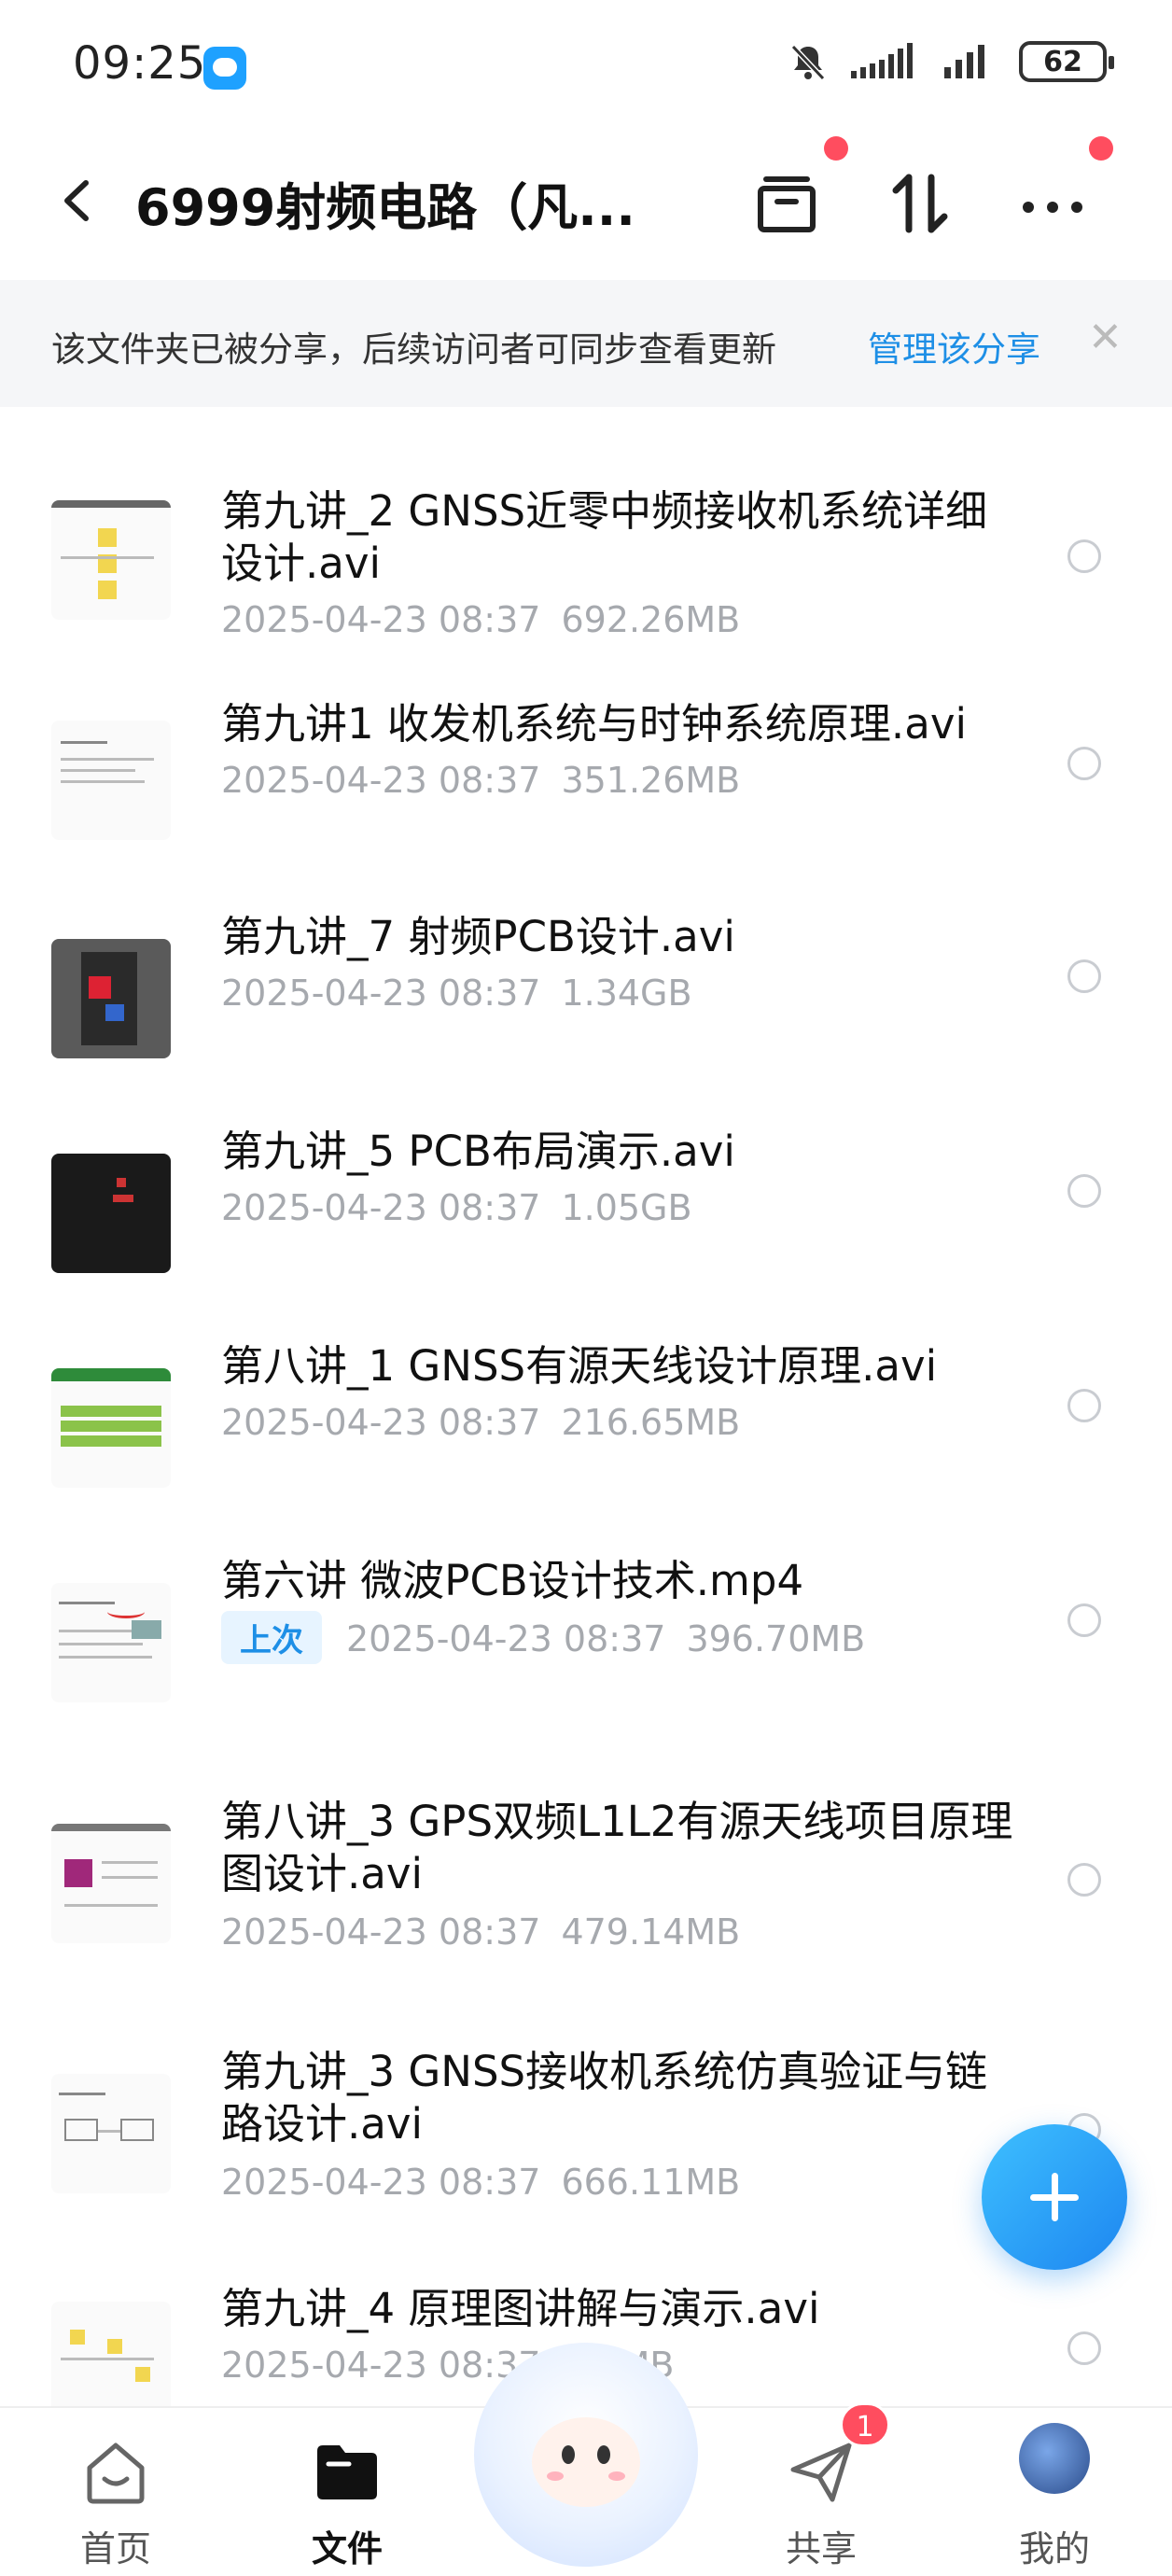  What do you see at coordinates (478, 1151) in the screenshot?
I see `file-name: 第九讲_5 PCB布局演示.avi` at bounding box center [478, 1151].